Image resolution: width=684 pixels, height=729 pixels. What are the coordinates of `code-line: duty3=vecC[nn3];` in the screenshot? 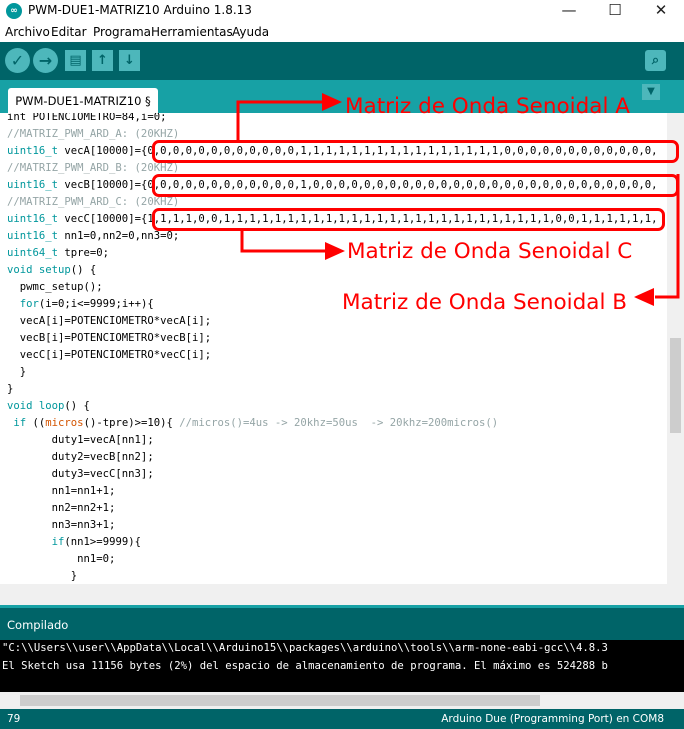 It's located at (80, 474).